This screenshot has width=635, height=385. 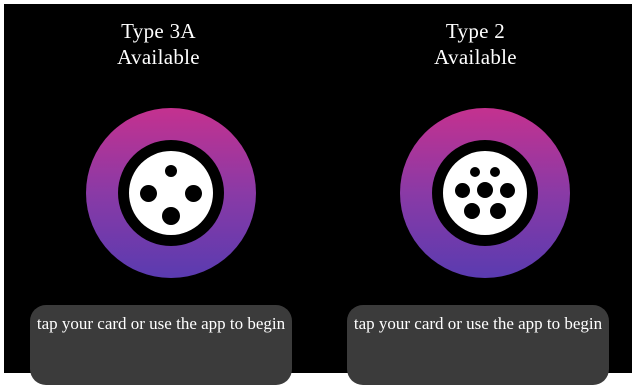 What do you see at coordinates (158, 31) in the screenshot?
I see `connector-type-label: Type 3A` at bounding box center [158, 31].